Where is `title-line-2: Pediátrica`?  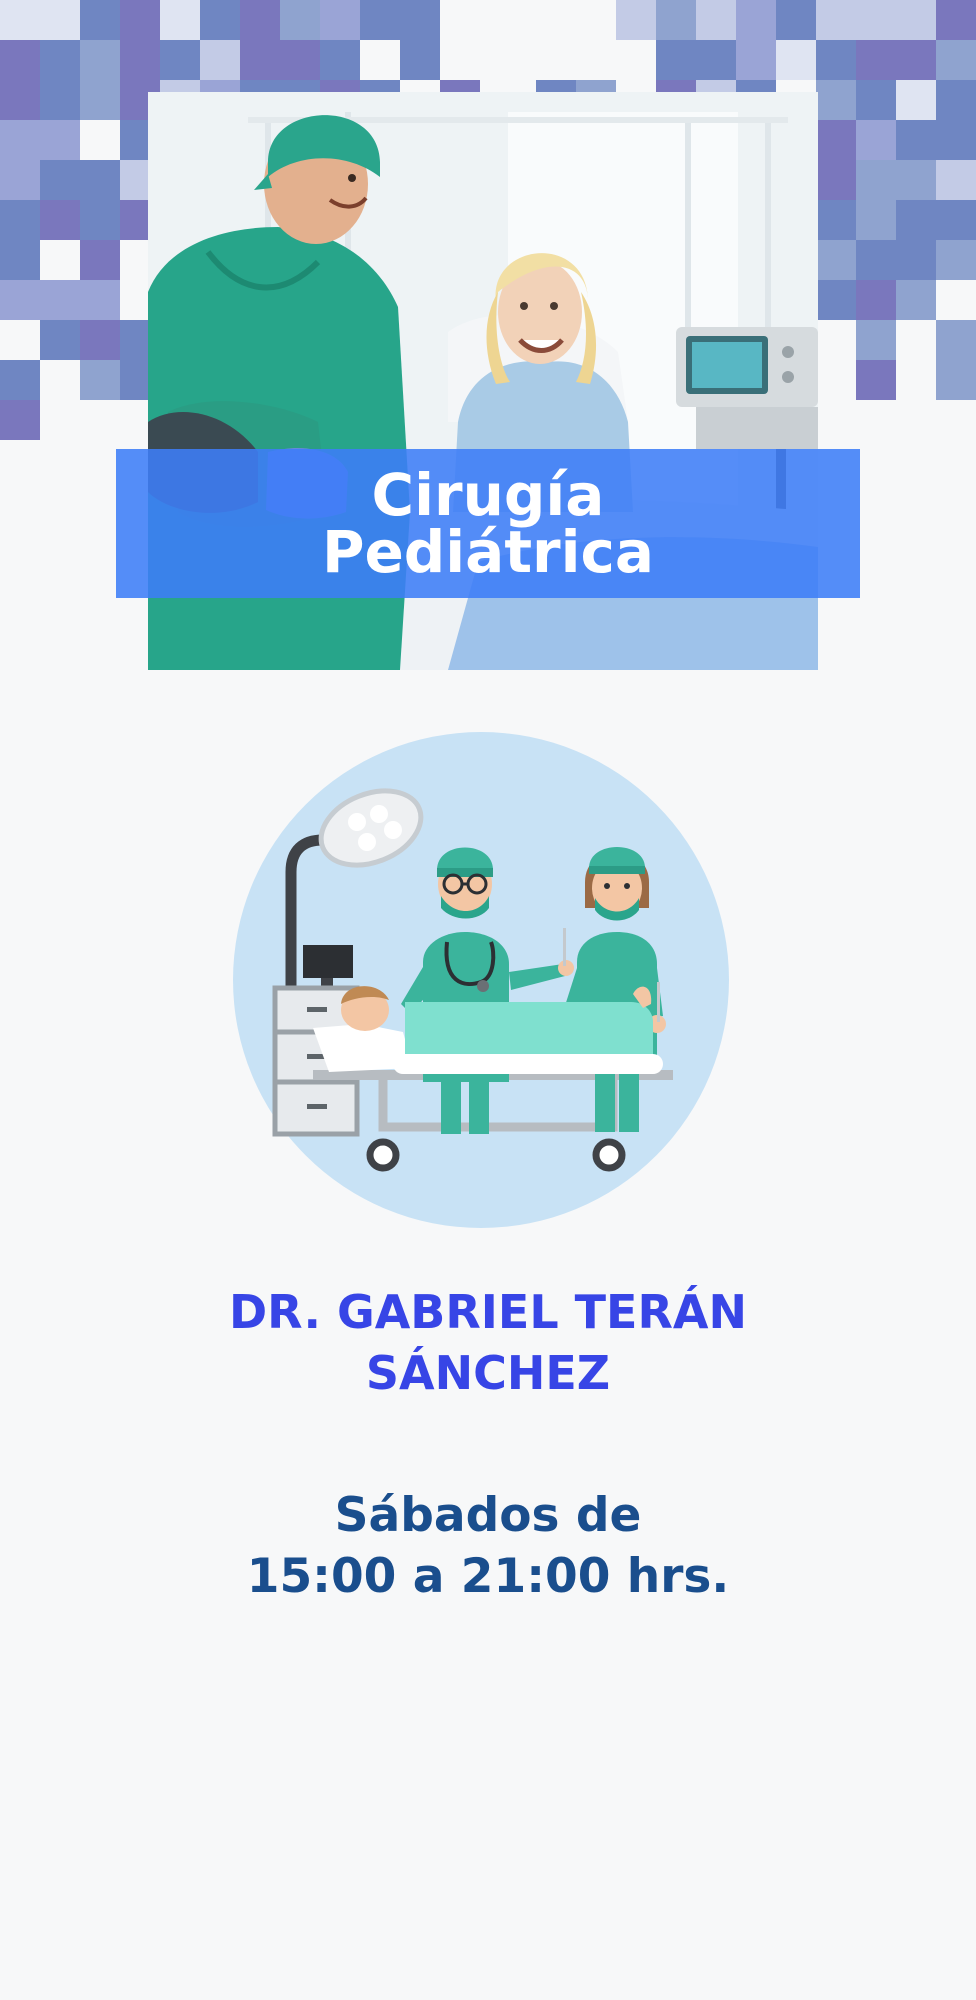 title-line-2: Pediátrica is located at coordinates (488, 551).